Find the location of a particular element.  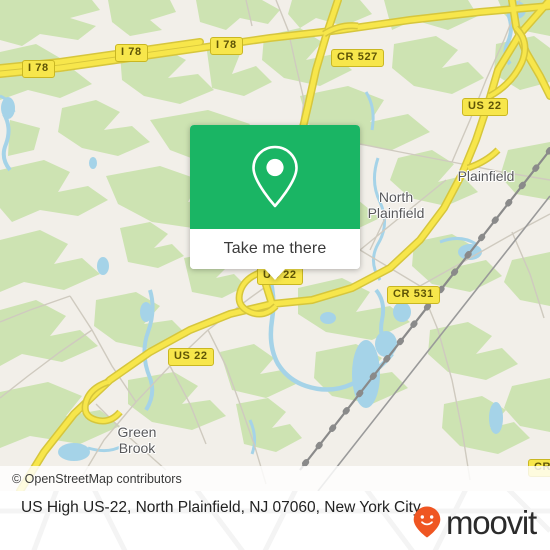

moovit-brand: moovit is located at coordinates (474, 522).